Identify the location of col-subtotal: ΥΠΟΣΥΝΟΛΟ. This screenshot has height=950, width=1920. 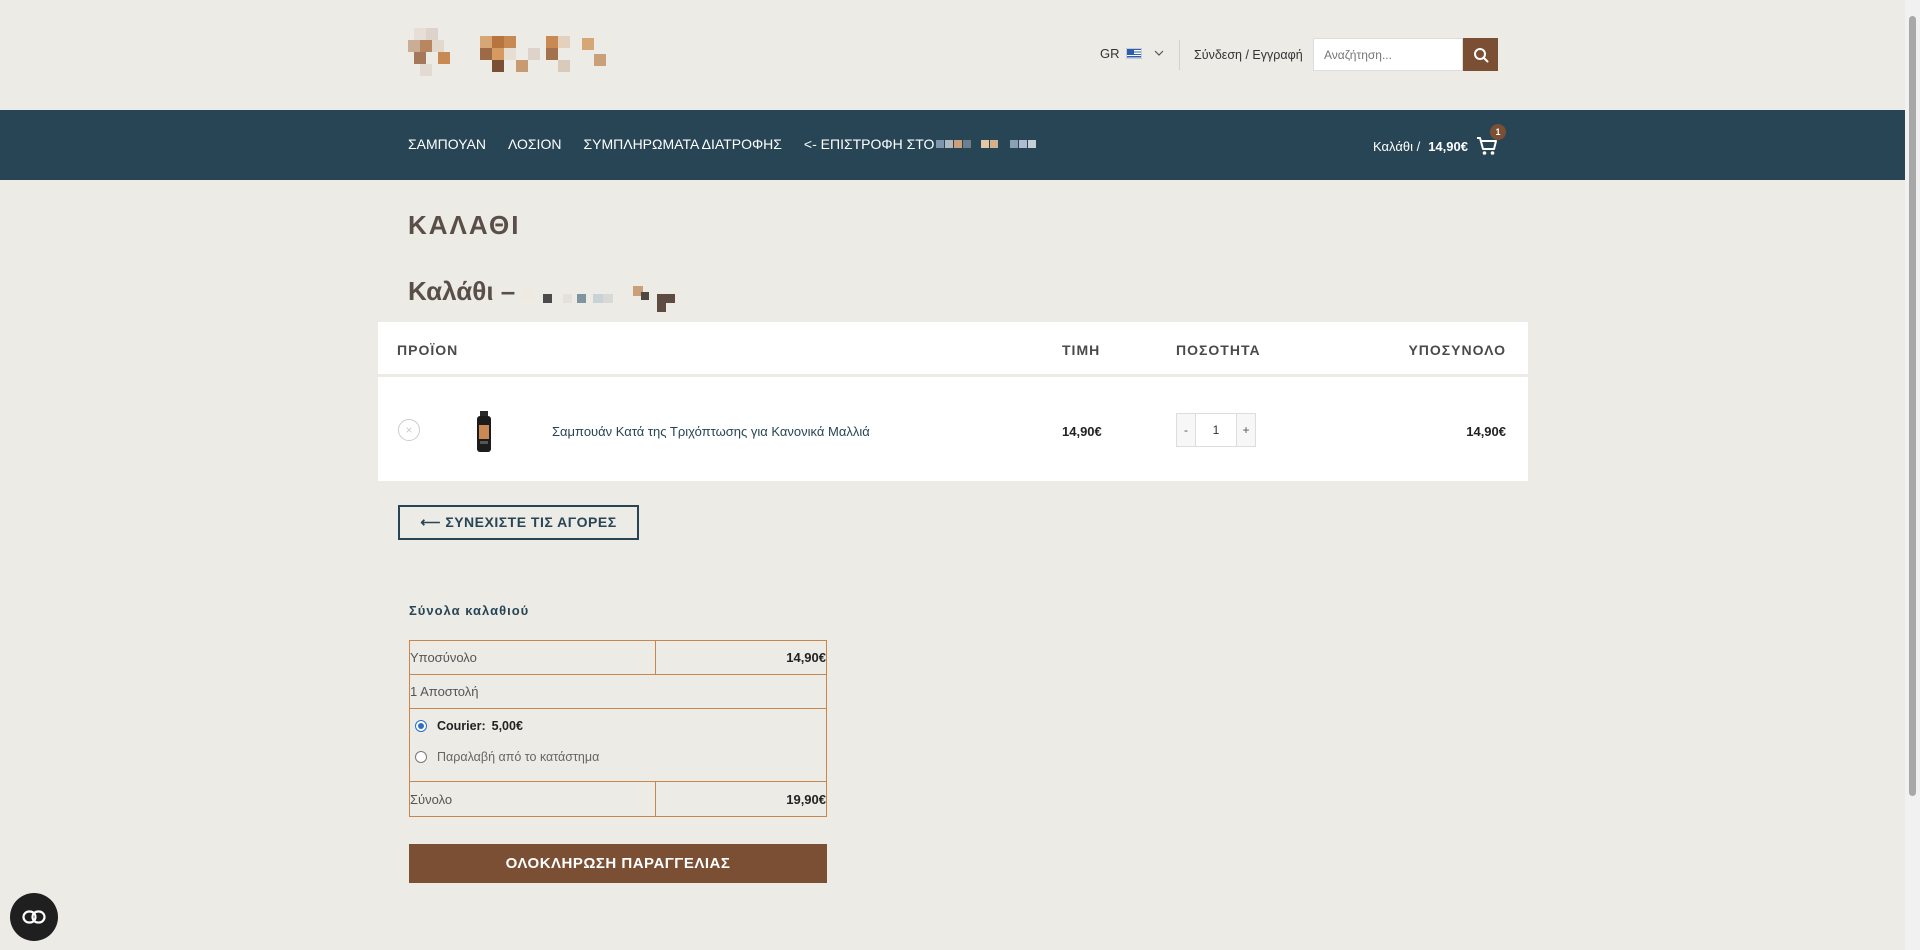
(1457, 350).